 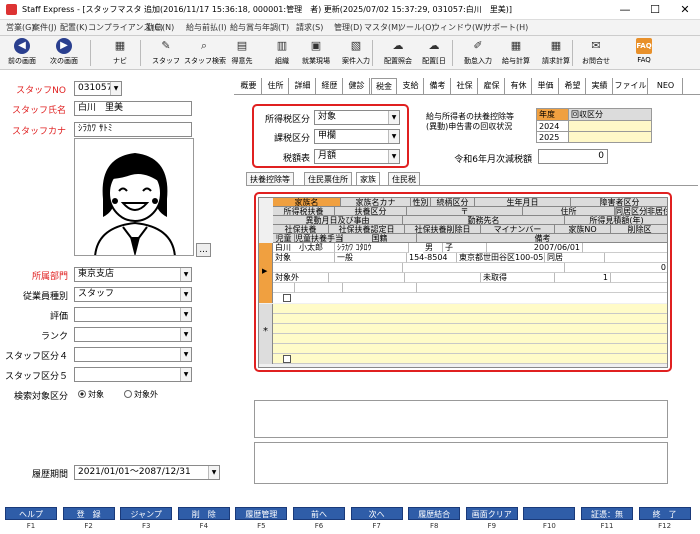 I want to click on contact-button: ✉ お問合せ, so click(x=596, y=53).